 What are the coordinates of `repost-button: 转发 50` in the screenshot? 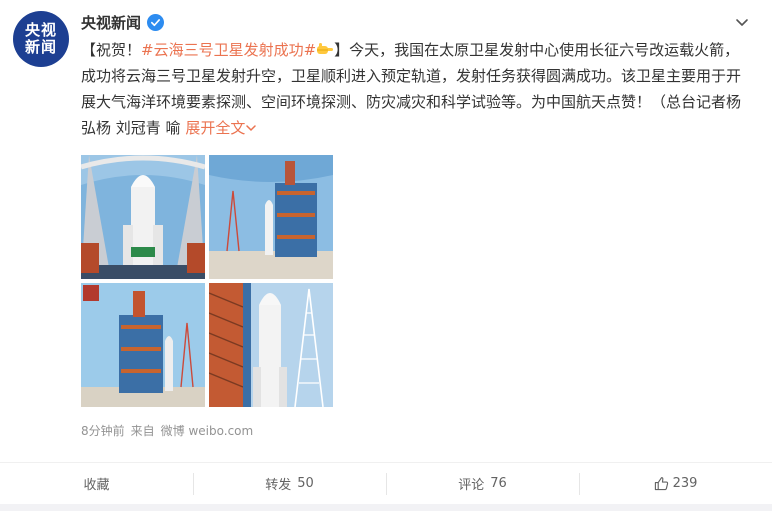 It's located at (289, 484).